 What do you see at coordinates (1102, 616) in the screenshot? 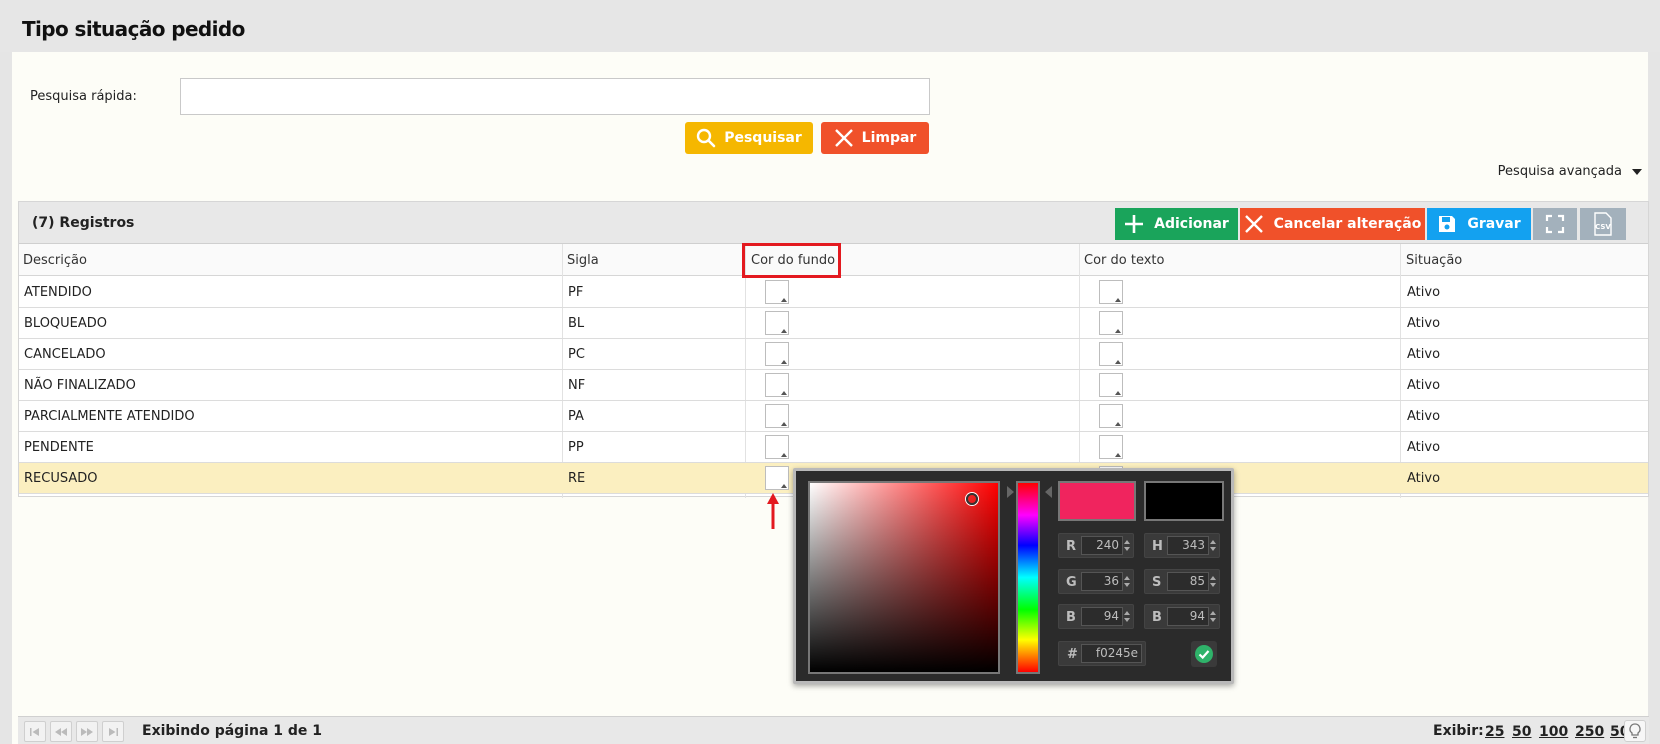
I see `field-b-rgb-input: 94` at bounding box center [1102, 616].